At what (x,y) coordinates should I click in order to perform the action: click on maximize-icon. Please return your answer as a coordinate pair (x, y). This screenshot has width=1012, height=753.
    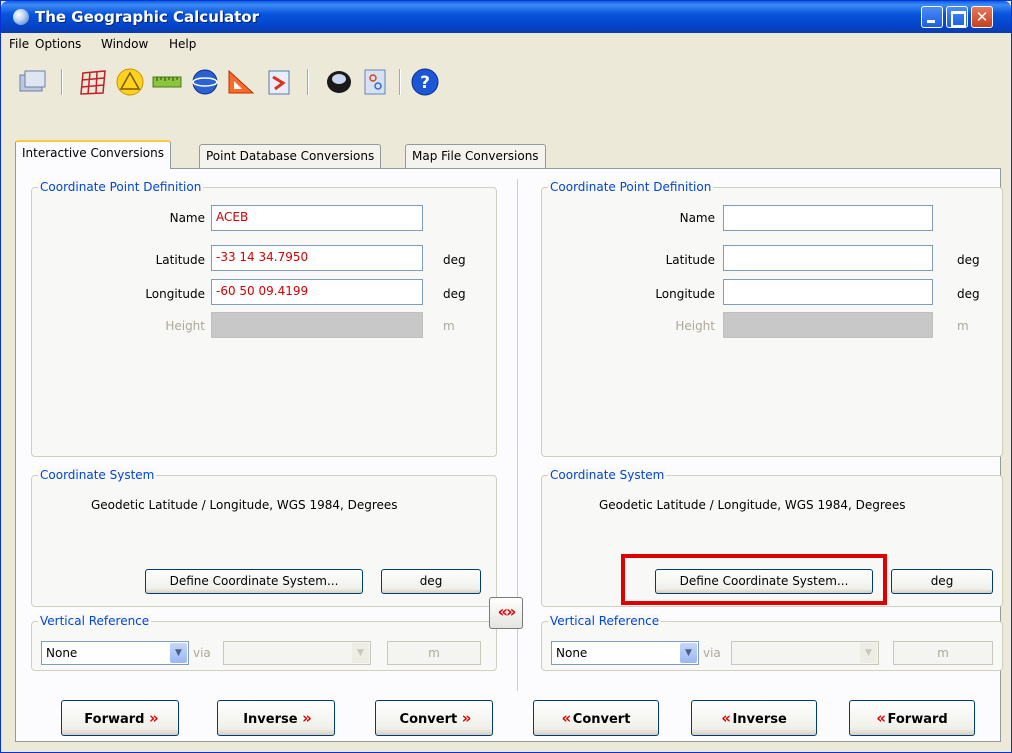
    Looking at the image, I should click on (957, 17).